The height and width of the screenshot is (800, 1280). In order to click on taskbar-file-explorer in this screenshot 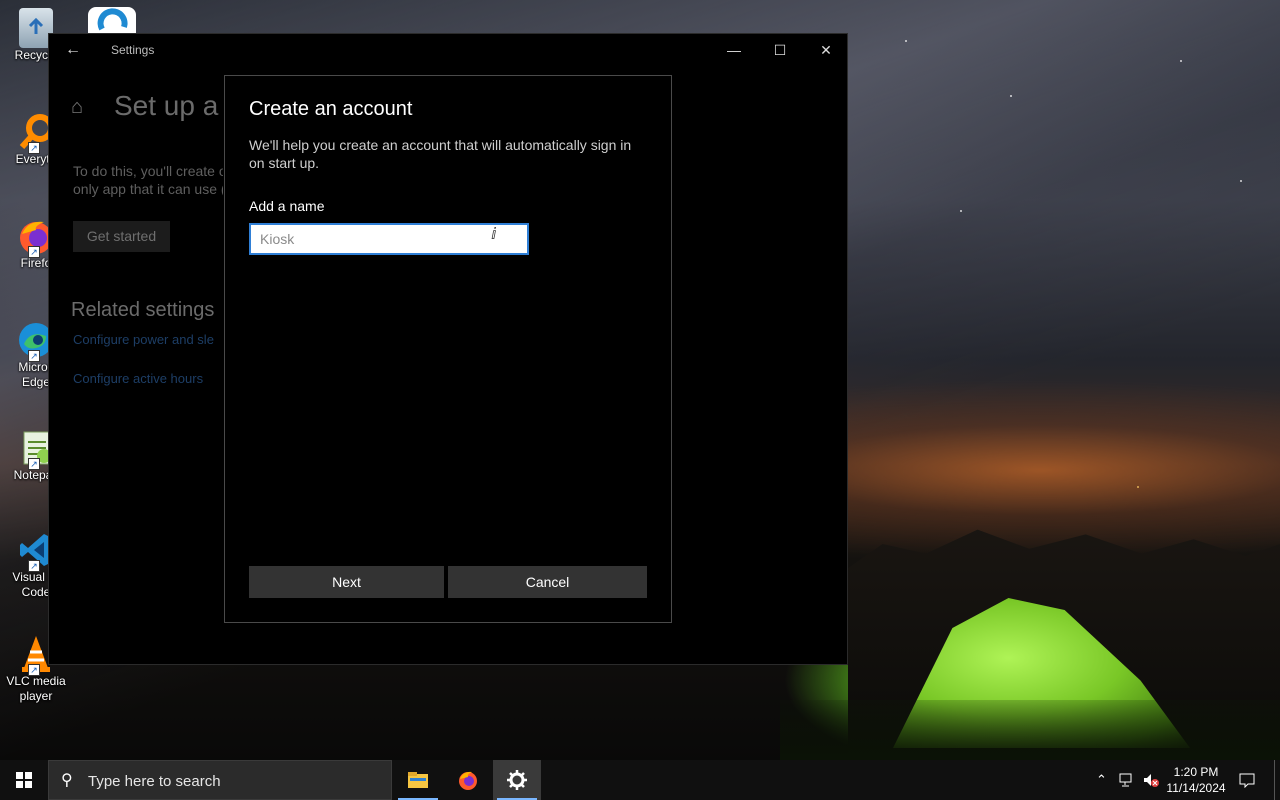, I will do `click(418, 780)`.